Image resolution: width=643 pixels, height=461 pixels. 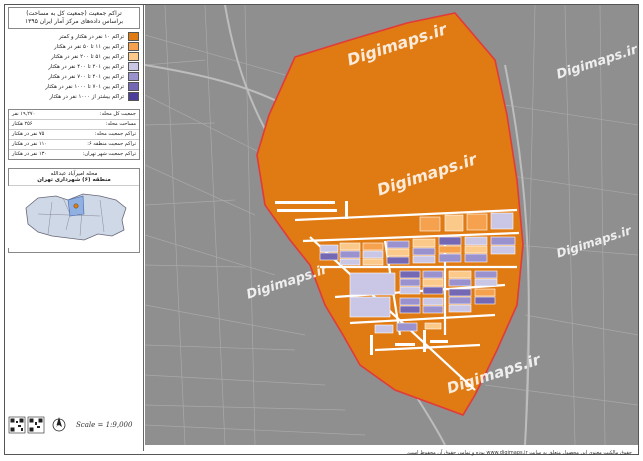 What do you see at coordinates (74, 154) in the screenshot?
I see `stat-row: تراکم جمعیت شهر تهران: ۱۳۰ نفر در هکتار` at bounding box center [74, 154].